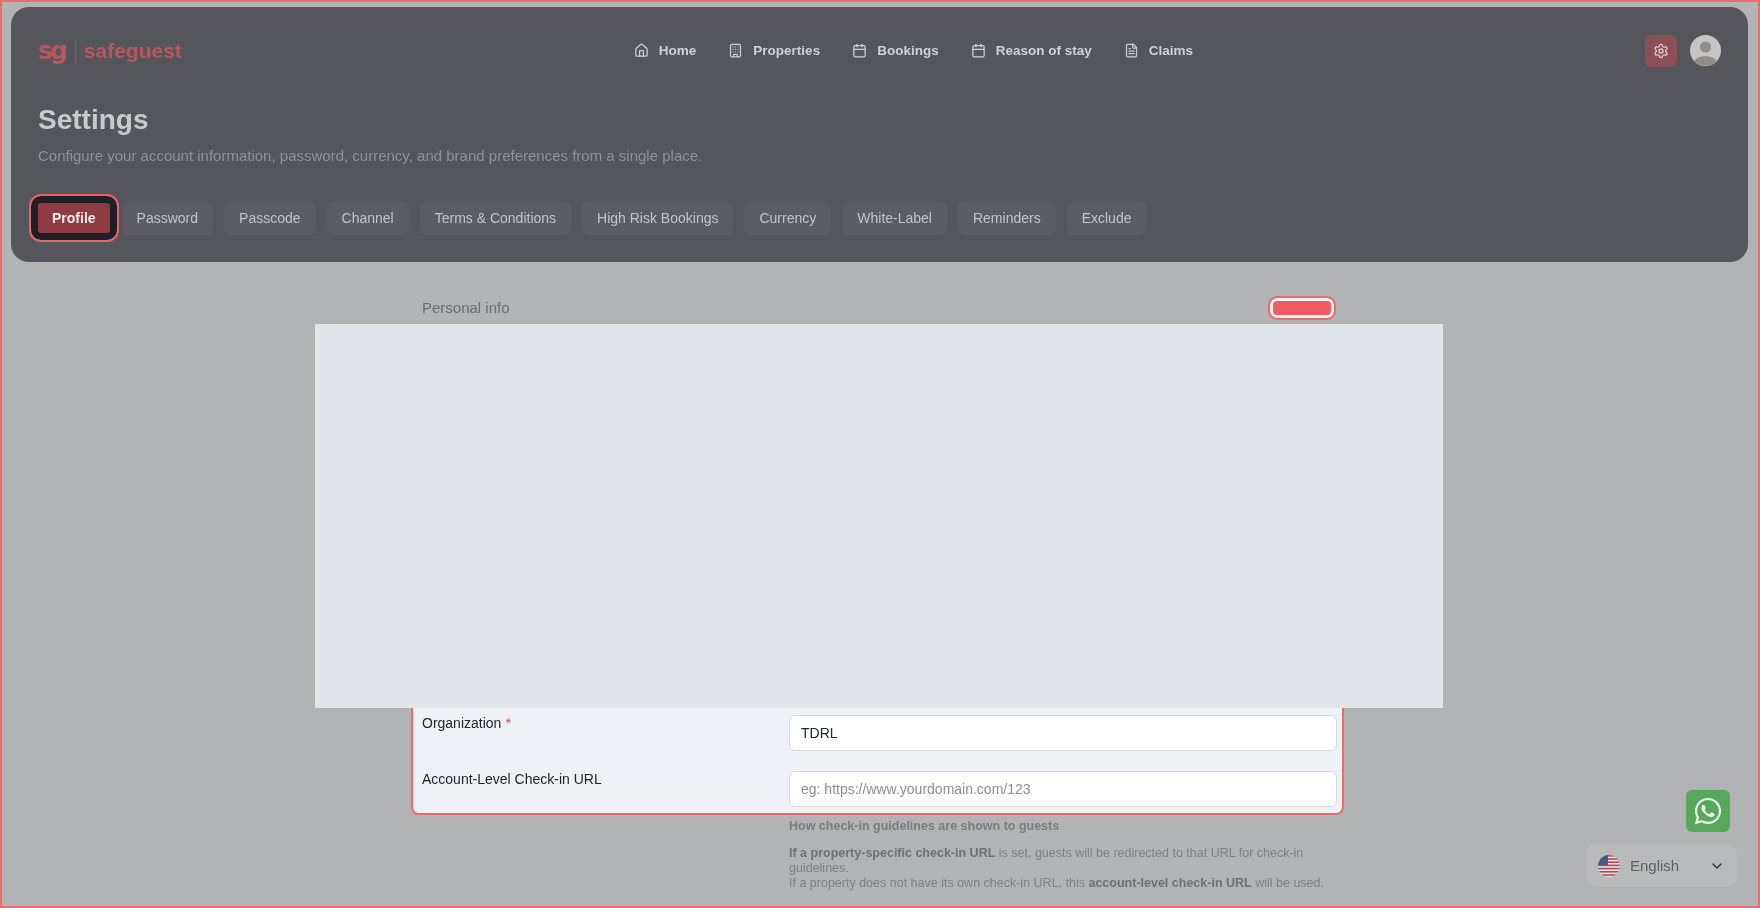 The height and width of the screenshot is (908, 1760). I want to click on page-title: Settings, so click(94, 120).